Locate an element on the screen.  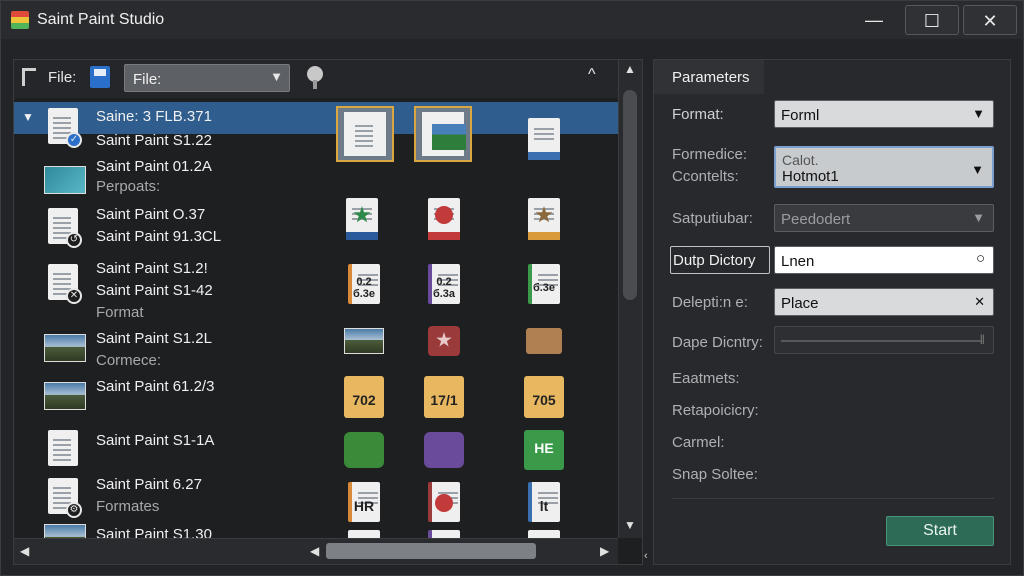
clear-icon: ✕ is located at coordinates (979, 302).